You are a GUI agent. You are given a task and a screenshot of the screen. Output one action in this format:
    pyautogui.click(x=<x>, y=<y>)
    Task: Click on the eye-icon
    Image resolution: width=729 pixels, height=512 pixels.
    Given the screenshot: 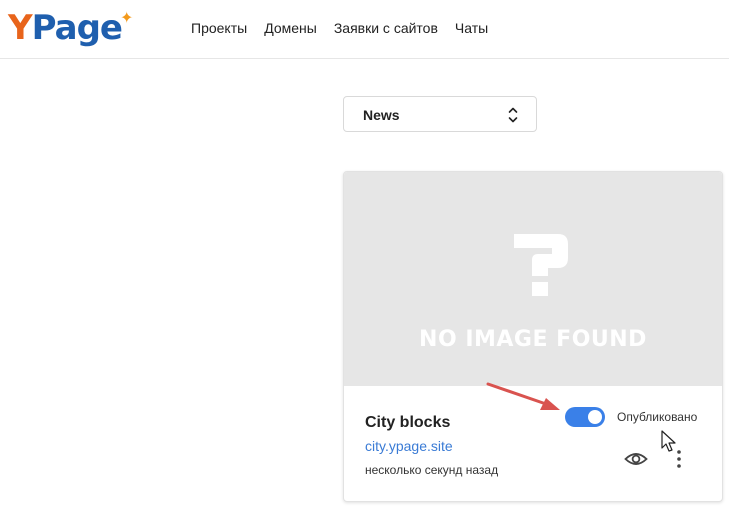 What is the action you would take?
    pyautogui.click(x=636, y=459)
    